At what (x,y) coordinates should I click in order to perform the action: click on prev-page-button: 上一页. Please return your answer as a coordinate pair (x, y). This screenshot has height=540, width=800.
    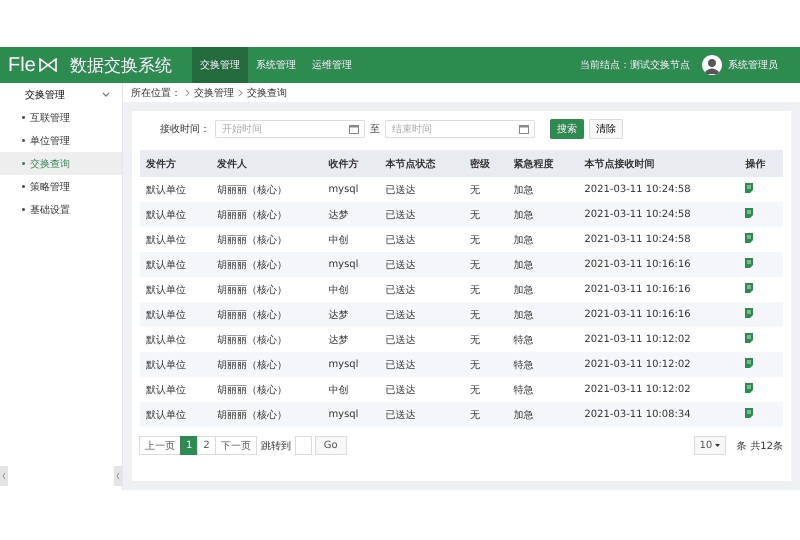
    Looking at the image, I should click on (160, 445).